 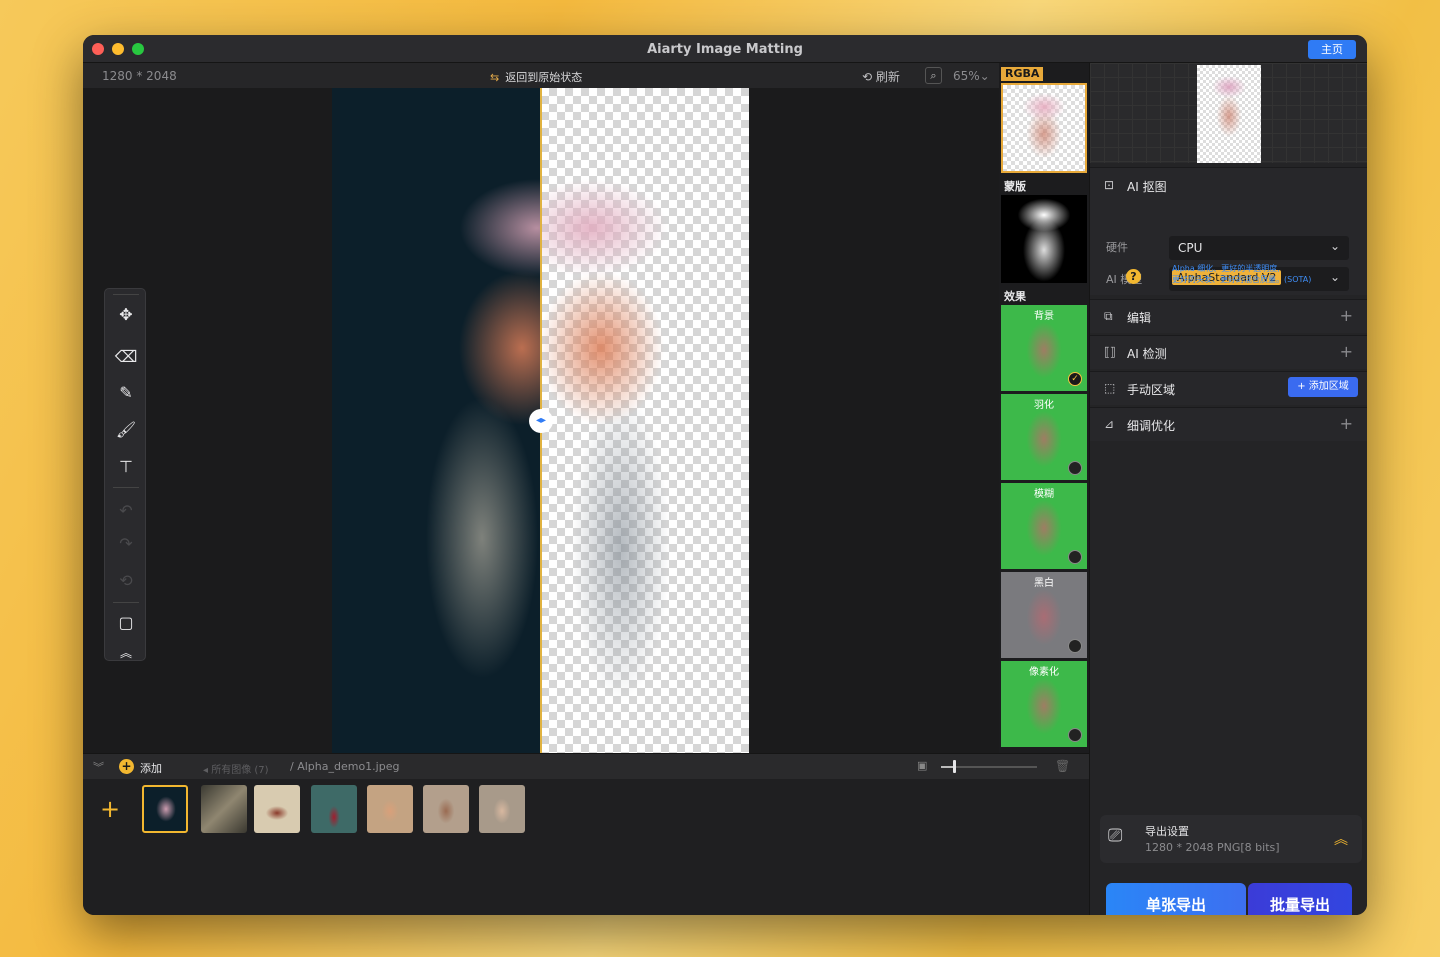 I want to click on pen-icon: ✎, so click(x=126, y=393).